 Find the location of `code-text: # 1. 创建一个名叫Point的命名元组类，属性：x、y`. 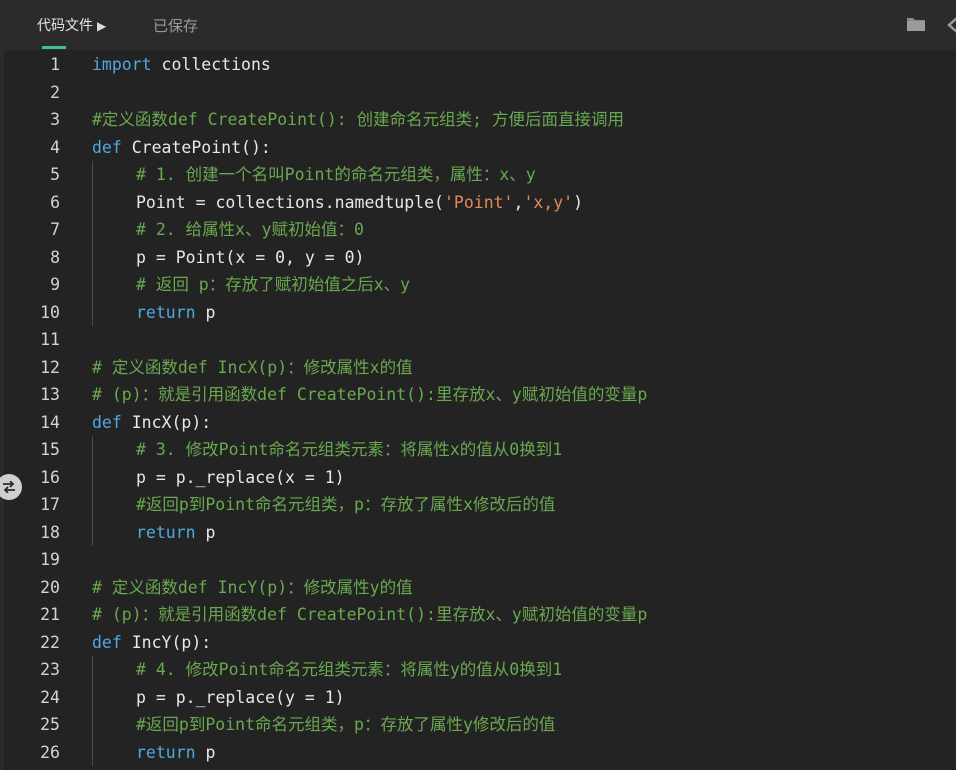

code-text: # 1. 创建一个名叫Point的命名元组类，属性：x、y is located at coordinates (336, 175).